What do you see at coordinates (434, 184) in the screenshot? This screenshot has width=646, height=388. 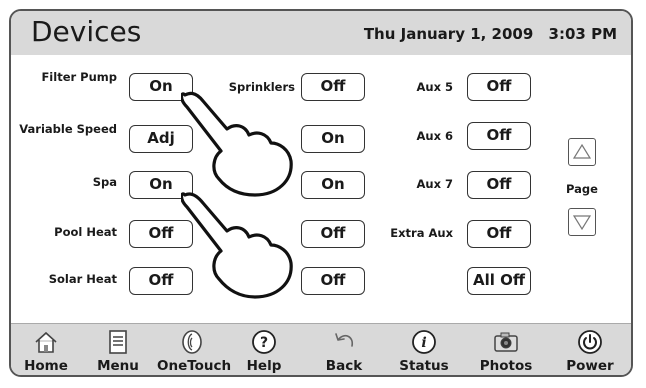 I see `label-aux7: Aux 7` at bounding box center [434, 184].